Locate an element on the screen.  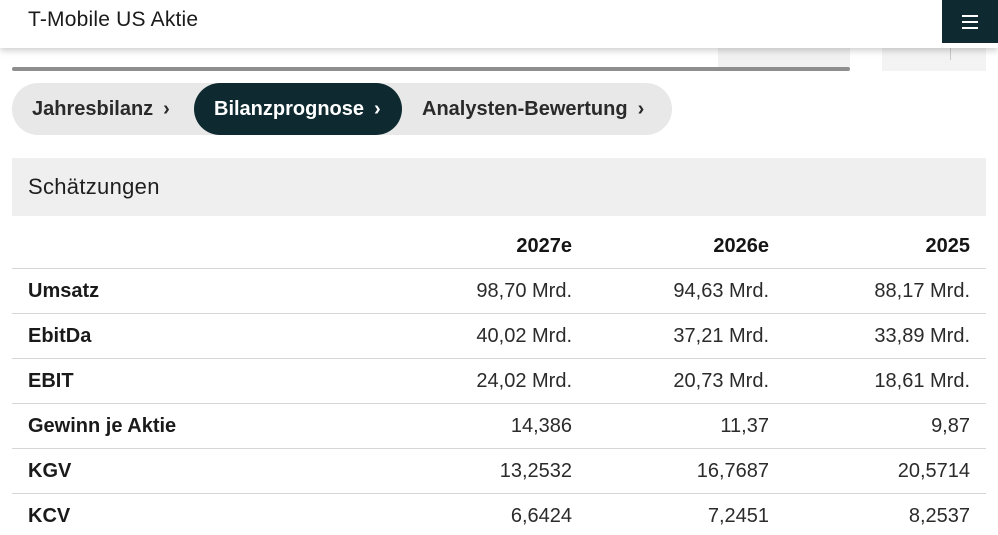
table-row: KCV 6,6424 7,2451 8,2537 is located at coordinates (499, 514).